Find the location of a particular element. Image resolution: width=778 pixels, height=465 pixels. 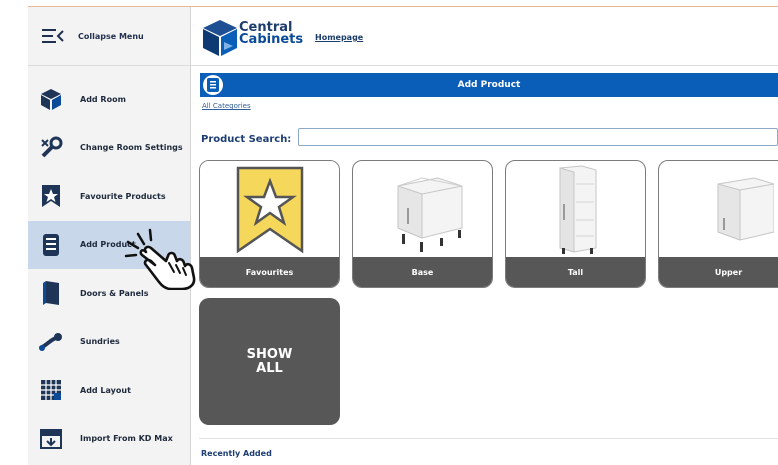

recently-added-heading: Recently Added is located at coordinates (236, 453).